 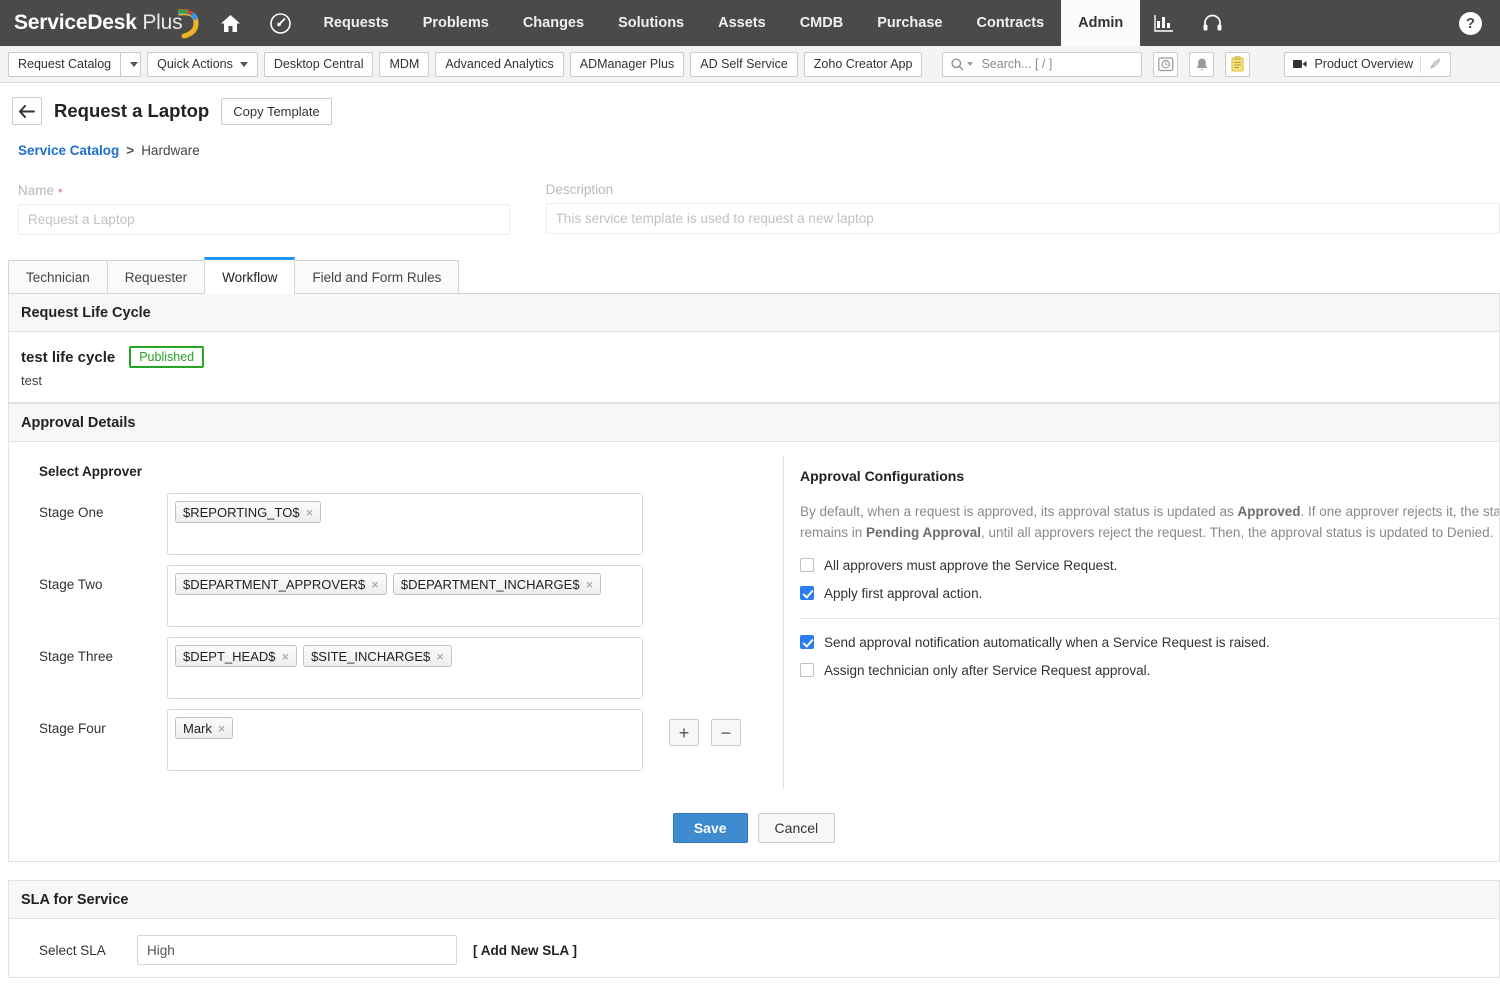 What do you see at coordinates (72, 950) in the screenshot?
I see `select-sla-label: Select SLA` at bounding box center [72, 950].